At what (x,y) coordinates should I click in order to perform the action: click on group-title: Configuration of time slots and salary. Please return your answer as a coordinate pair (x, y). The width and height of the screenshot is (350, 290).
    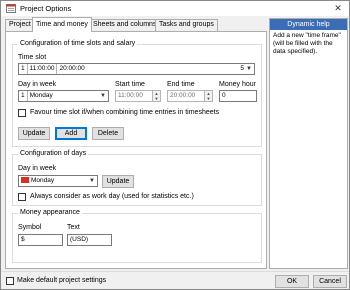
    Looking at the image, I should click on (78, 43).